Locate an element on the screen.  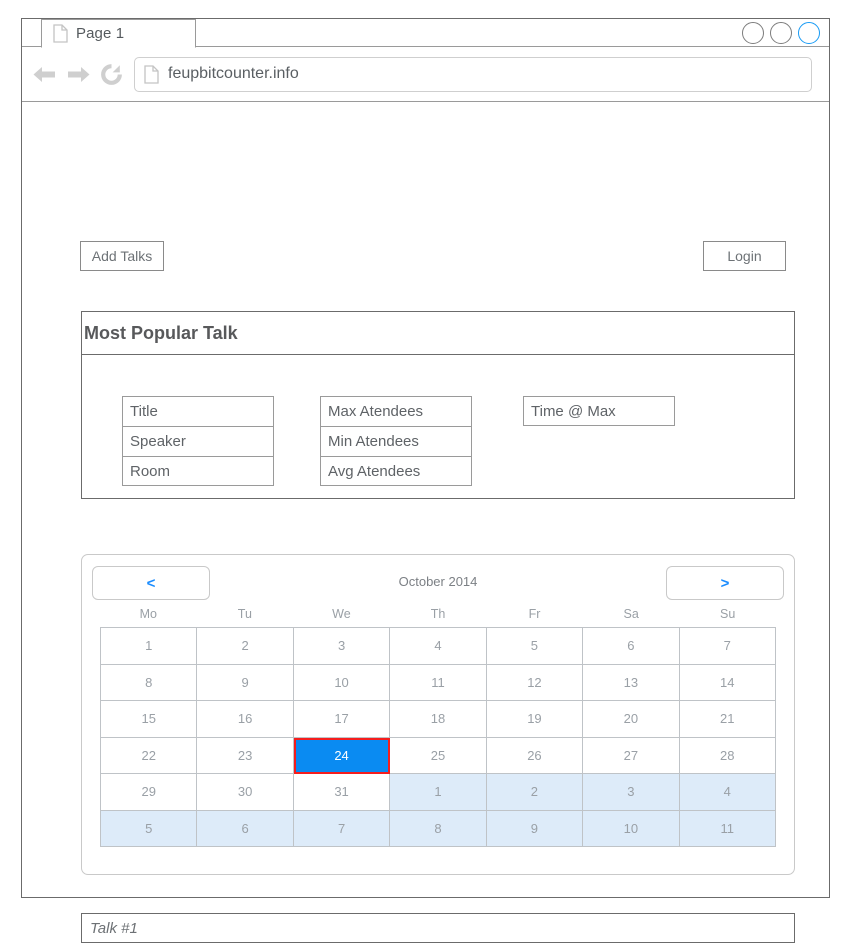
attendee-stats-group: Max Atendees Min Atendees Avg Atendees is located at coordinates (396, 441).